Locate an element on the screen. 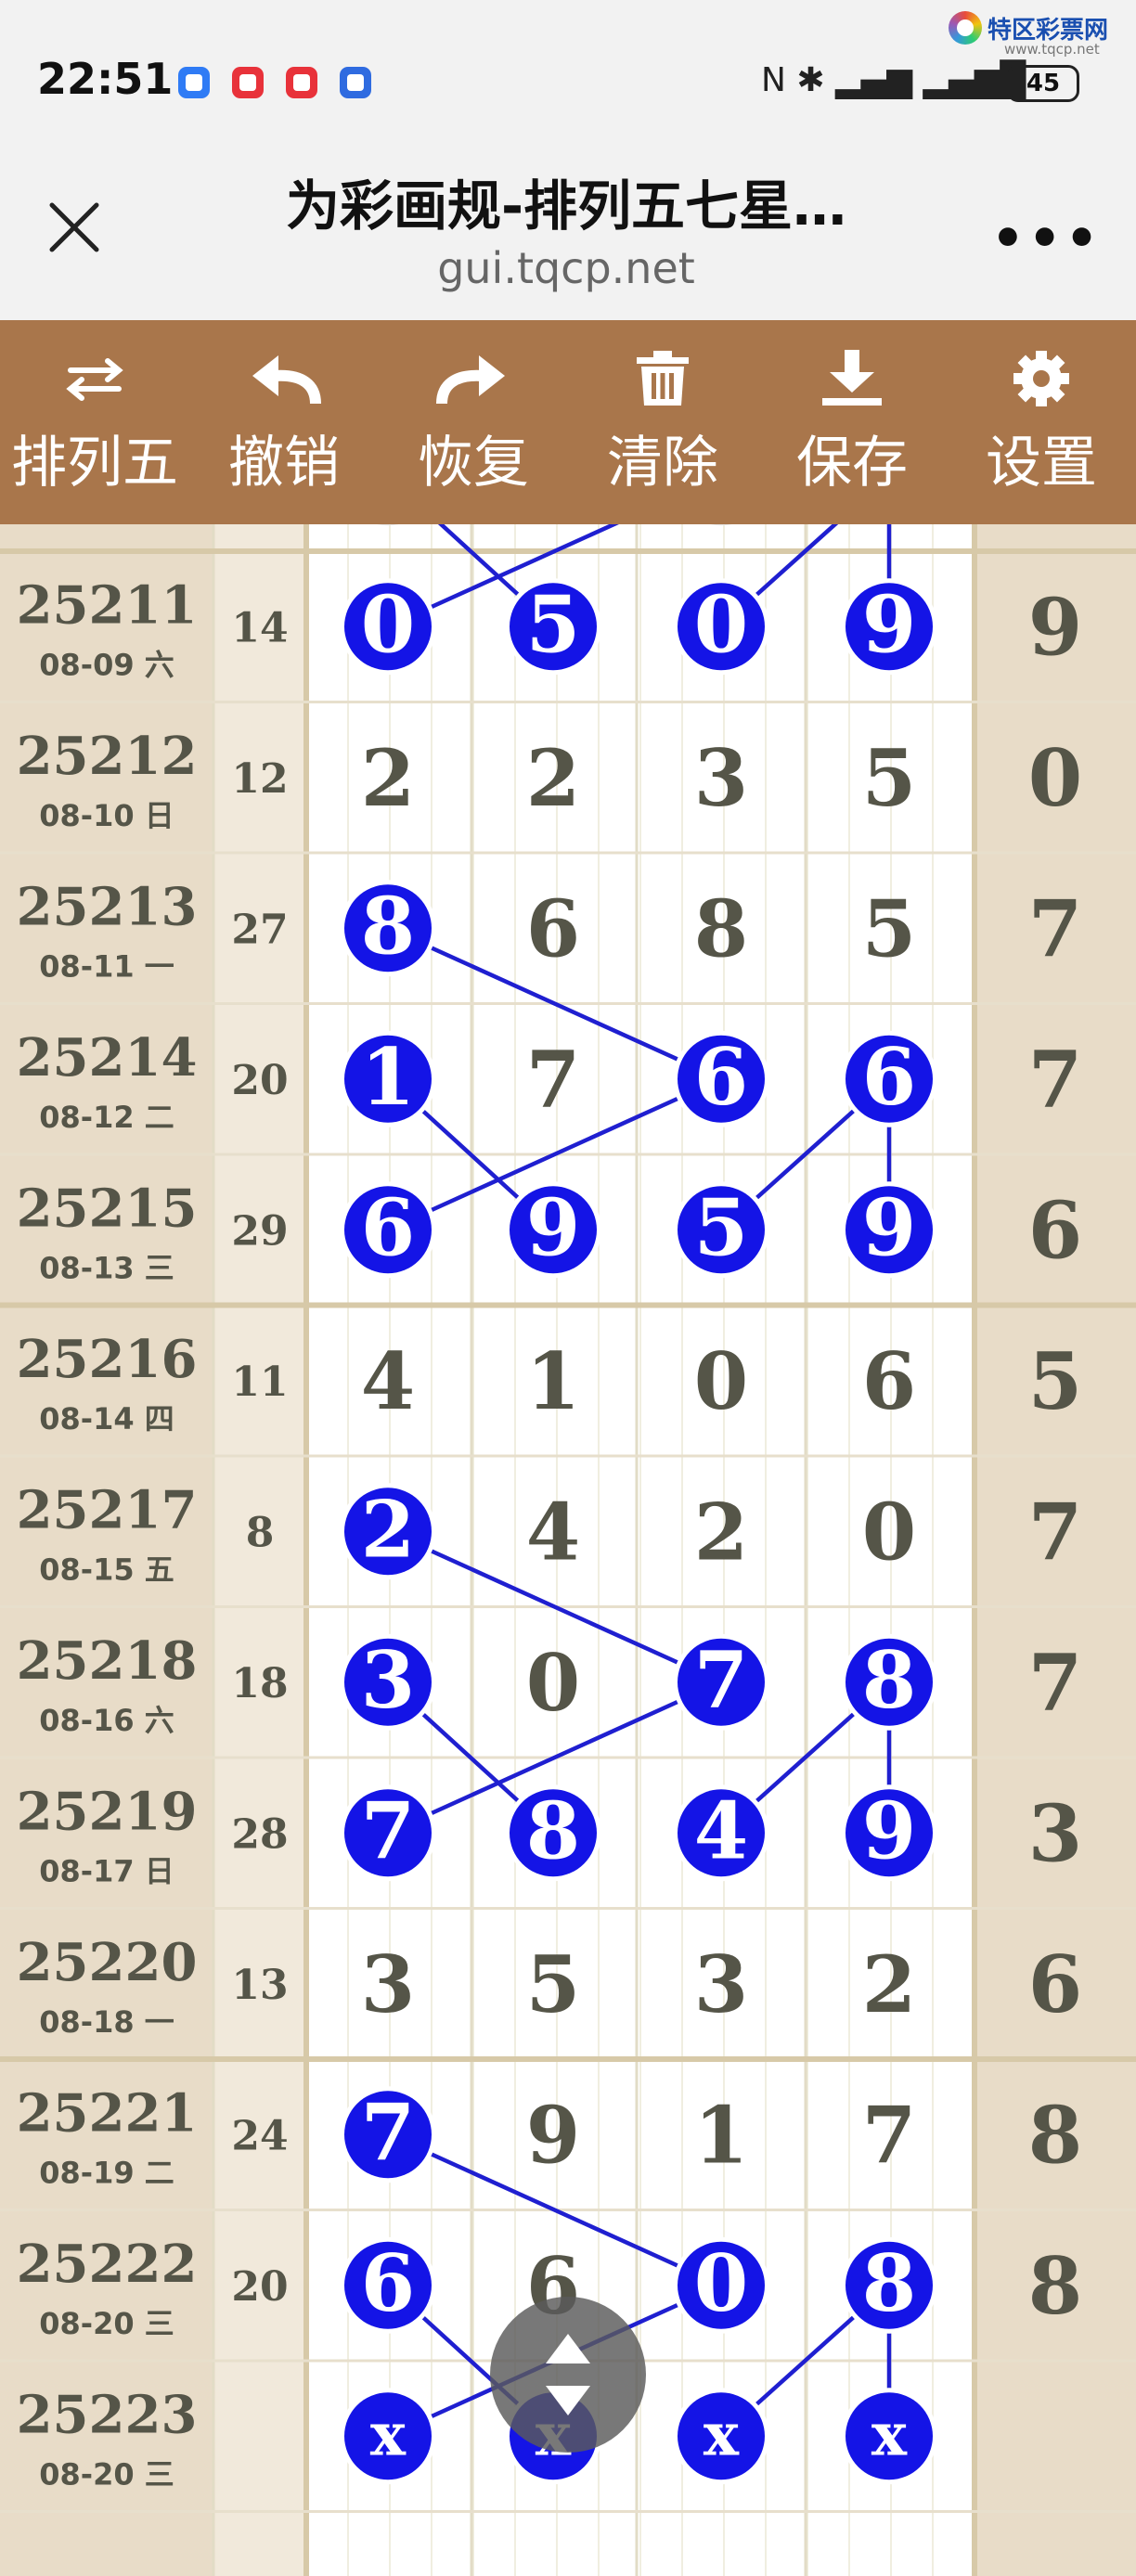 The height and width of the screenshot is (2576, 1136). redo-button: 恢复 is located at coordinates (473, 422).